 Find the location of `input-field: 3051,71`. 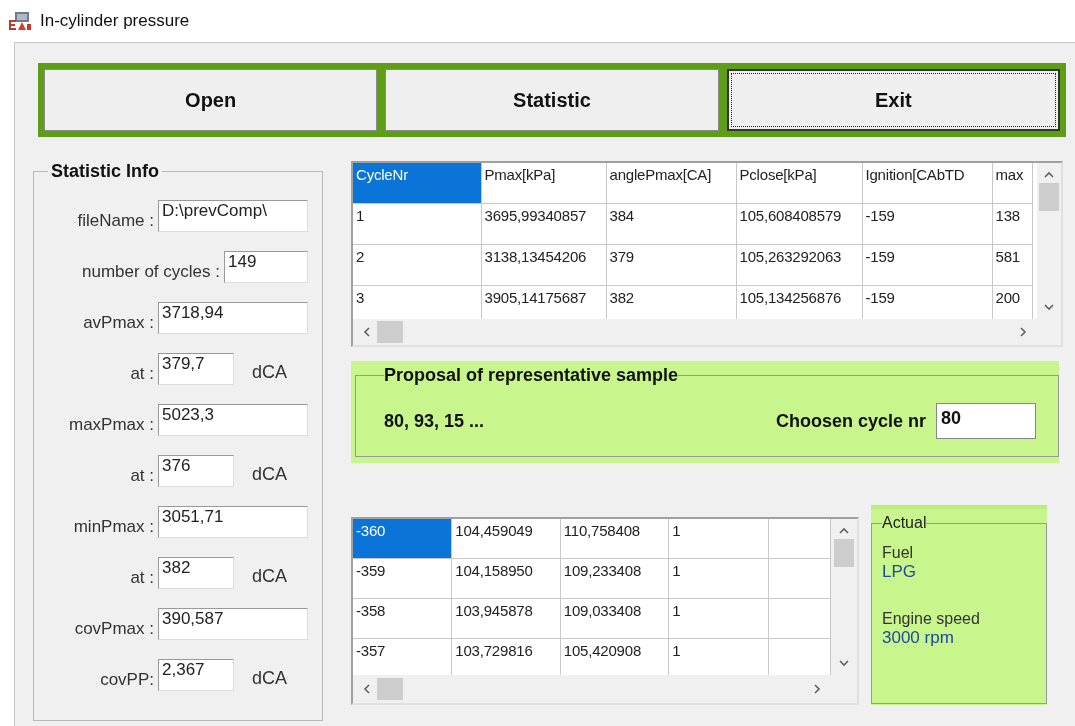

input-field: 3051,71 is located at coordinates (233, 521).